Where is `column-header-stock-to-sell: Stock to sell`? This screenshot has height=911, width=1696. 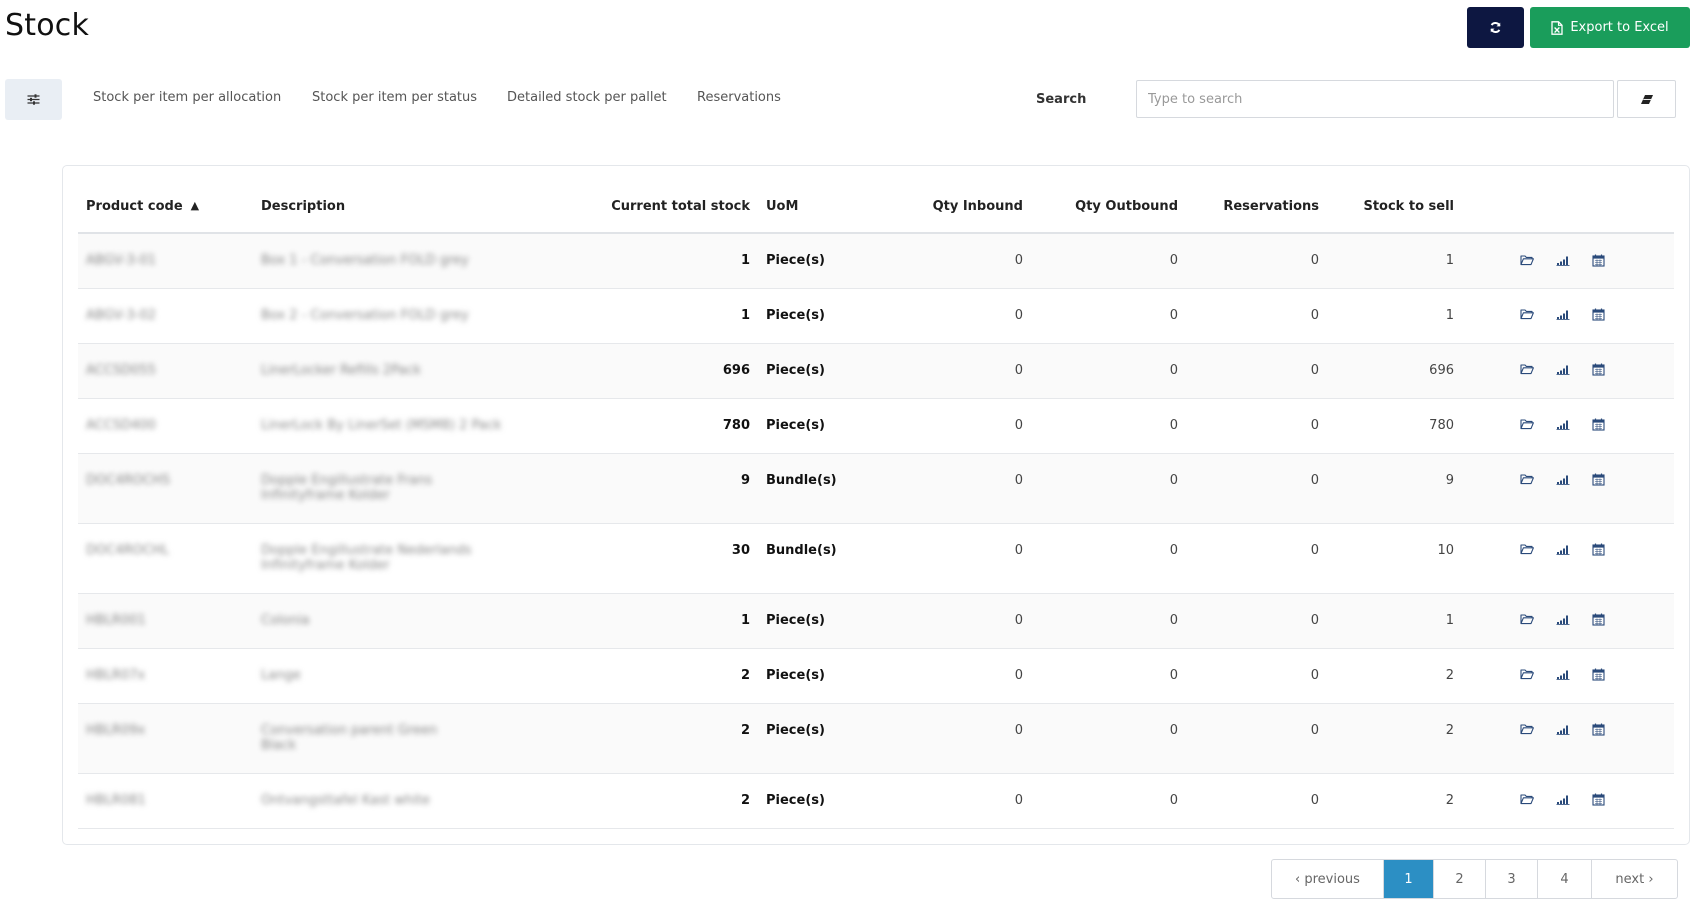
column-header-stock-to-sell: Stock to sell is located at coordinates (1394, 200).